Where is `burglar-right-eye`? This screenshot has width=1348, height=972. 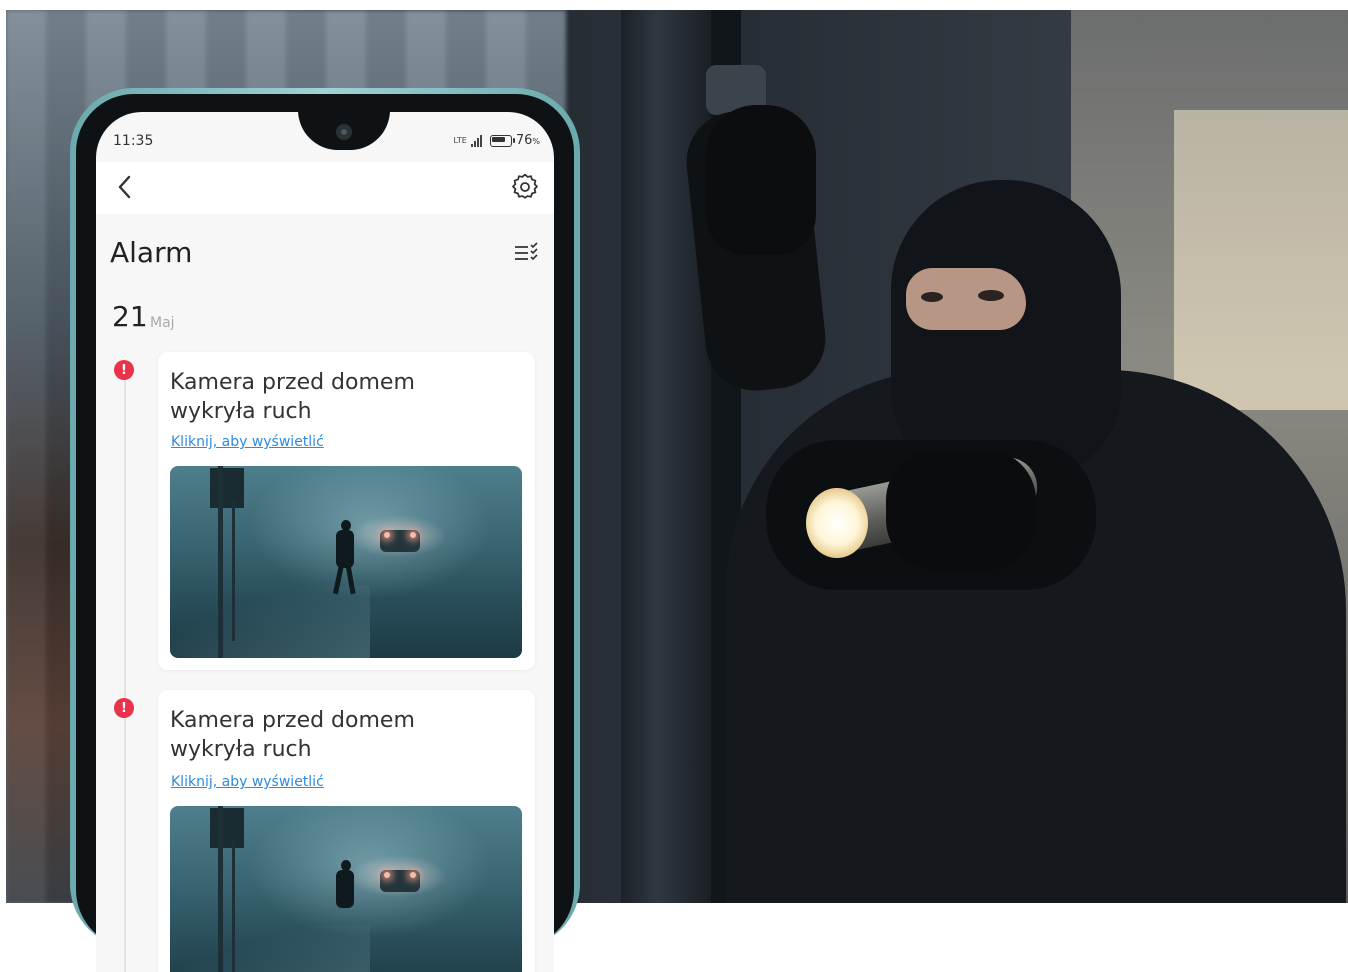 burglar-right-eye is located at coordinates (991, 295).